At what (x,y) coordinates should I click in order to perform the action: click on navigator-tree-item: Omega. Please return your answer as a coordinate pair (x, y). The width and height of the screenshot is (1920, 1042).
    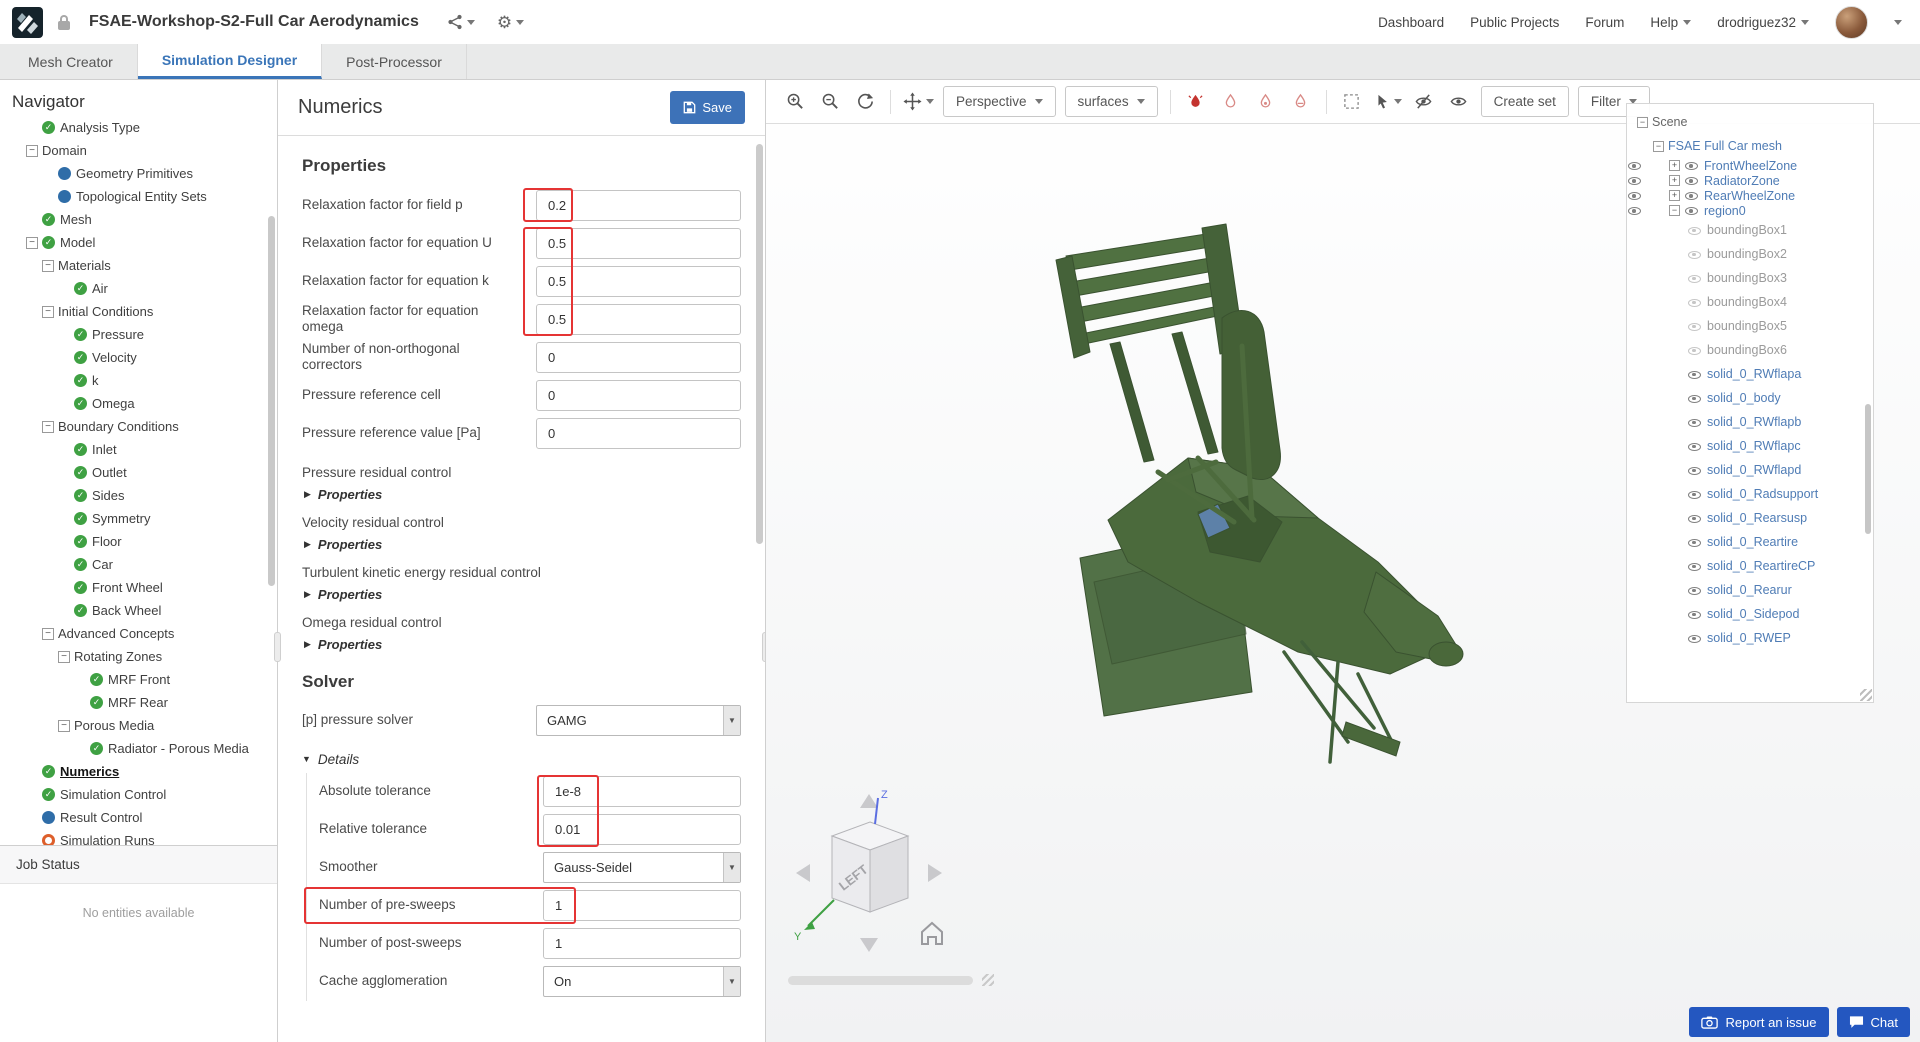
    Looking at the image, I should click on (138, 403).